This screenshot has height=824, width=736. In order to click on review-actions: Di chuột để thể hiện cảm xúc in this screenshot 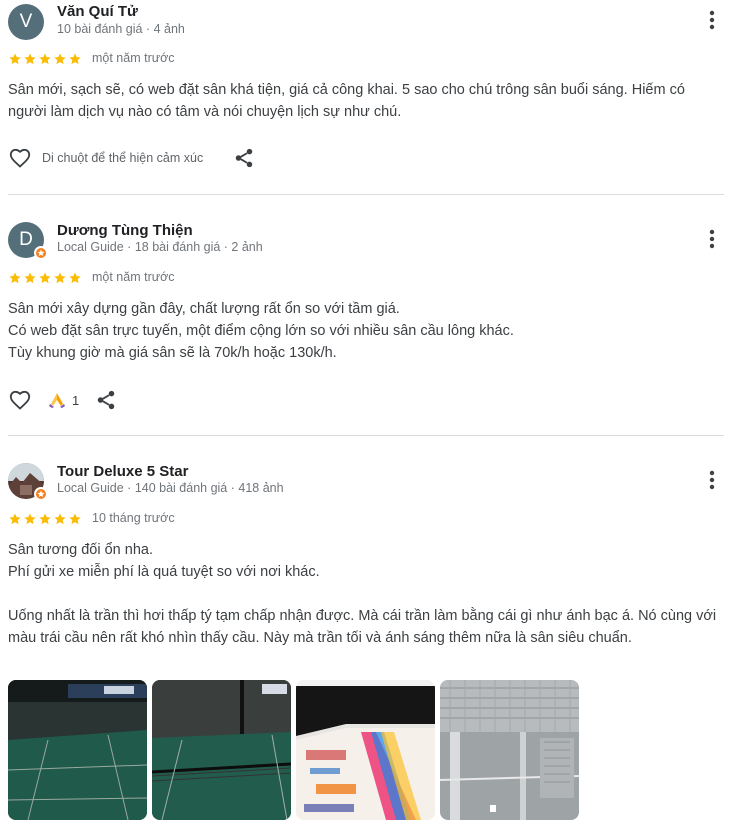, I will do `click(131, 158)`.